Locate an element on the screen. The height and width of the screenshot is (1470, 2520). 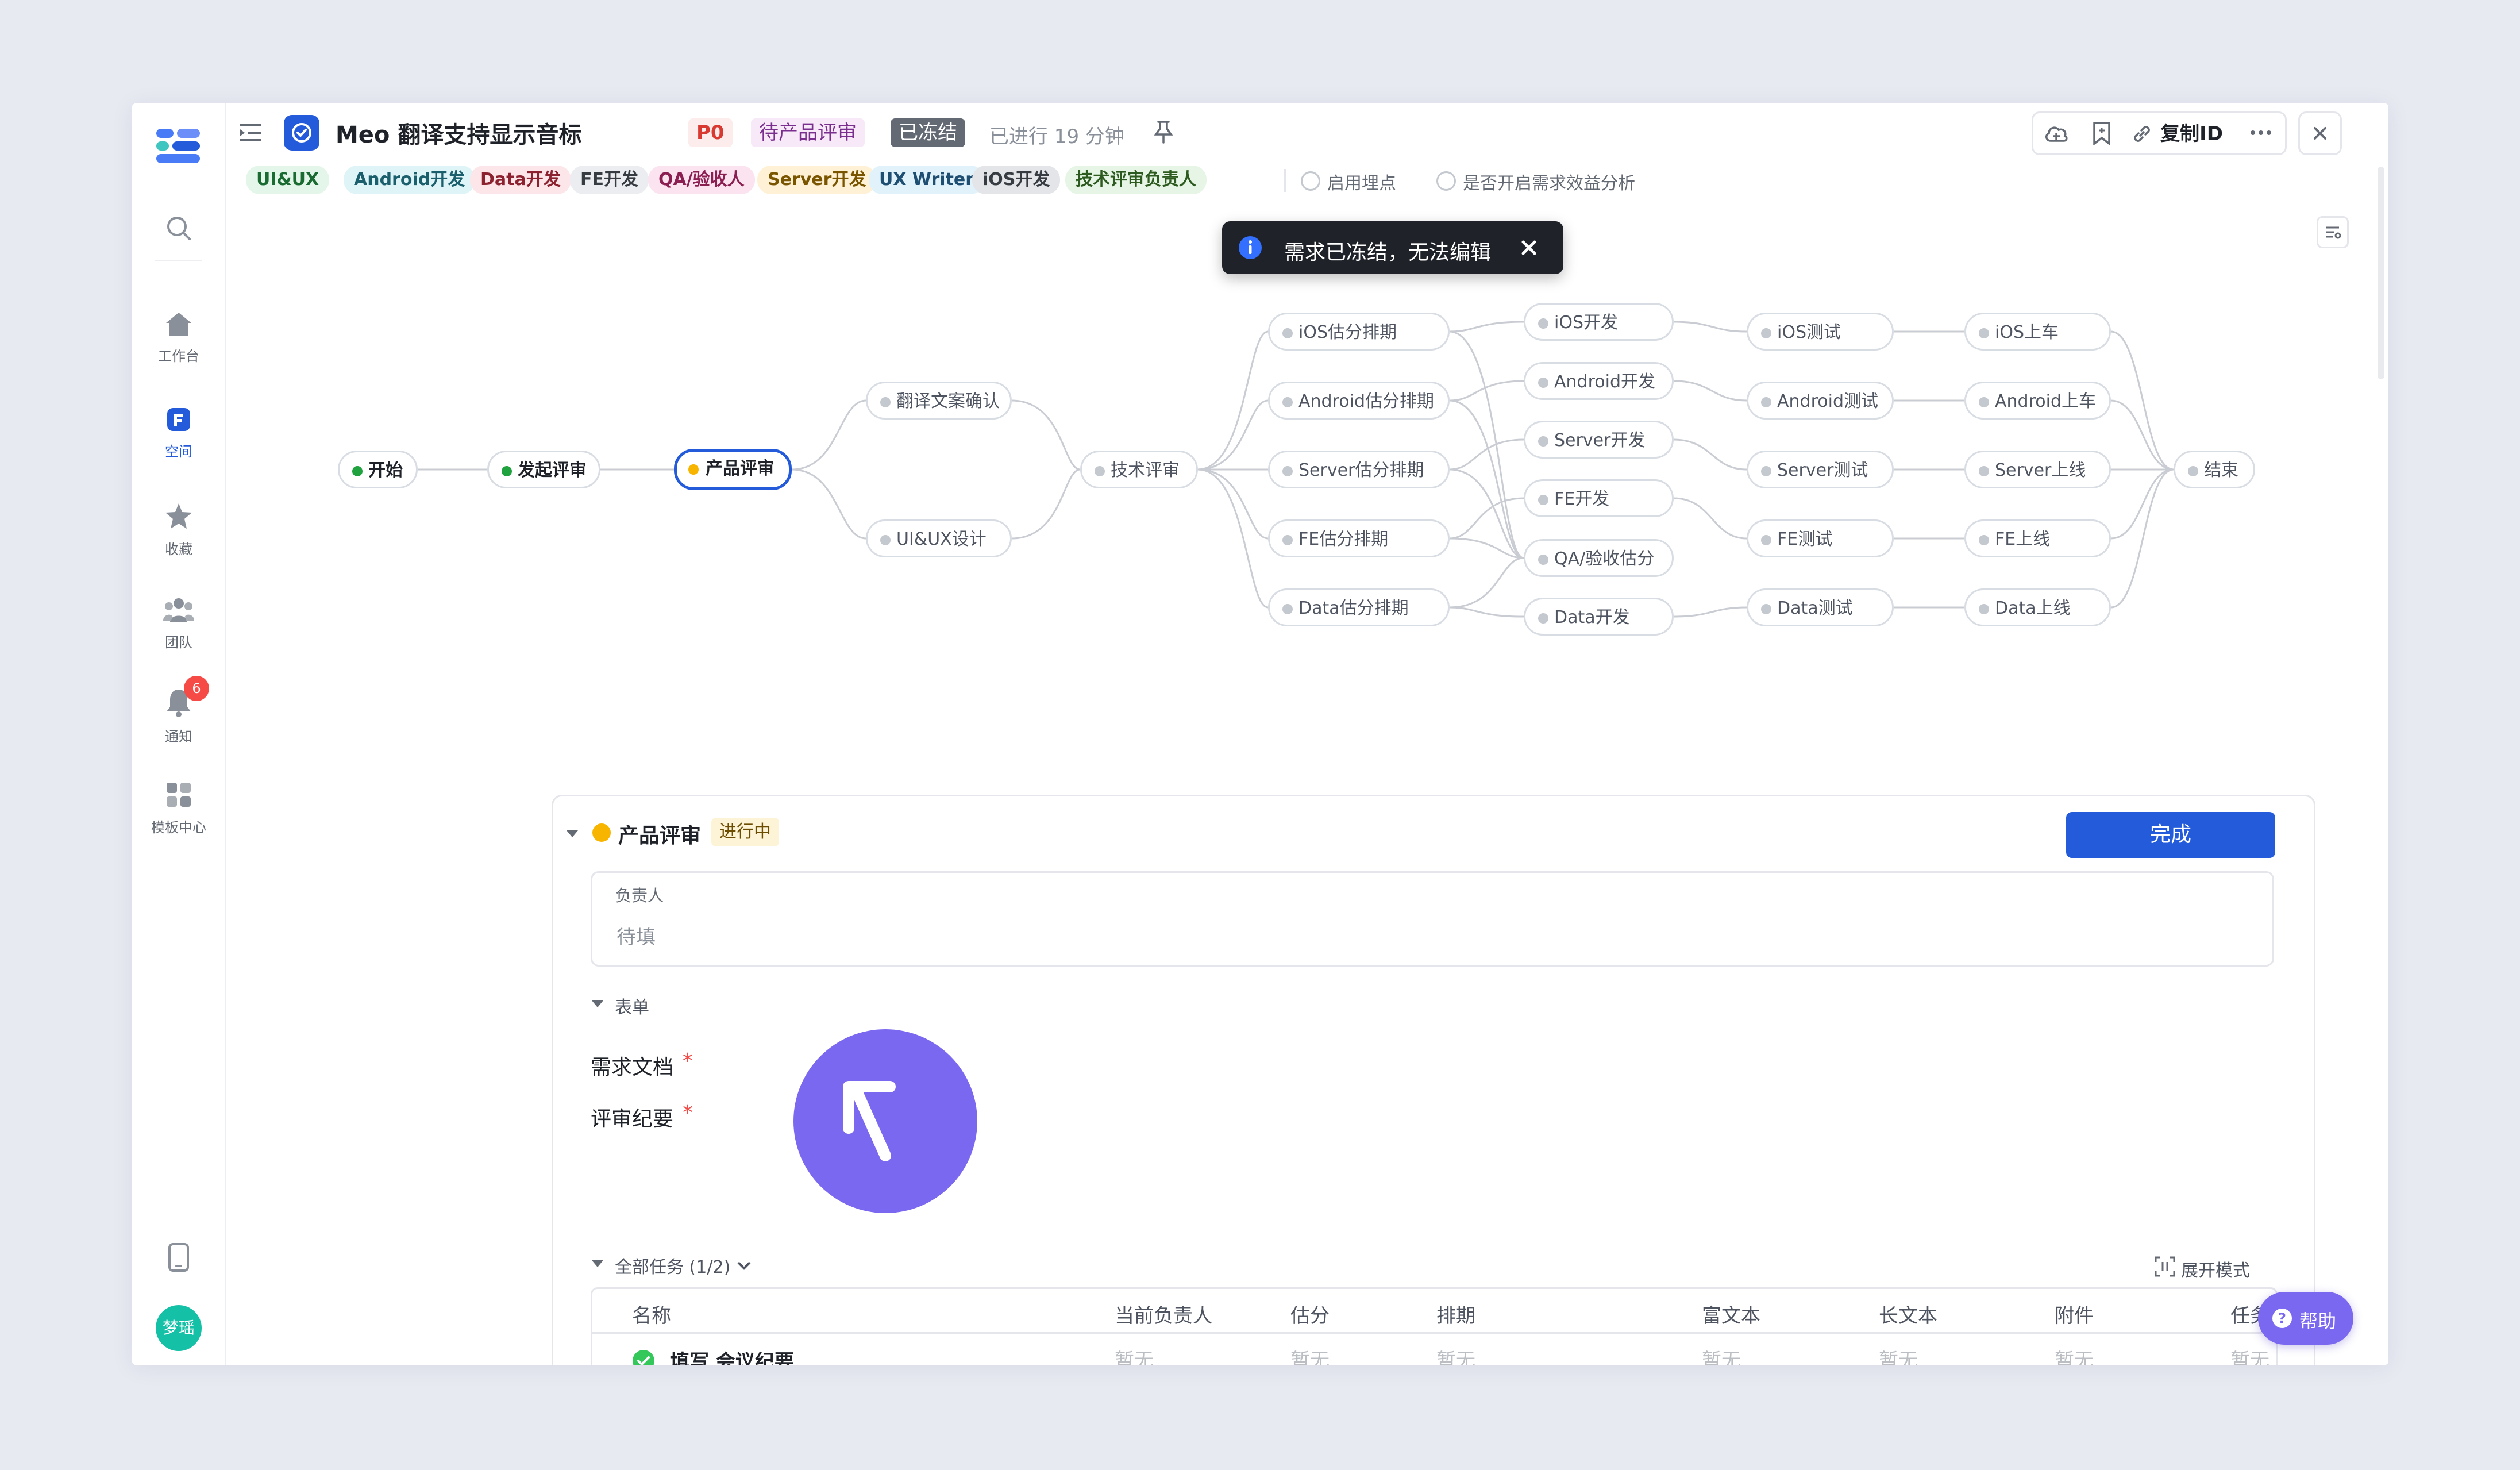
flow-node-estimate: Data估分排期 is located at coordinates (1359, 607).